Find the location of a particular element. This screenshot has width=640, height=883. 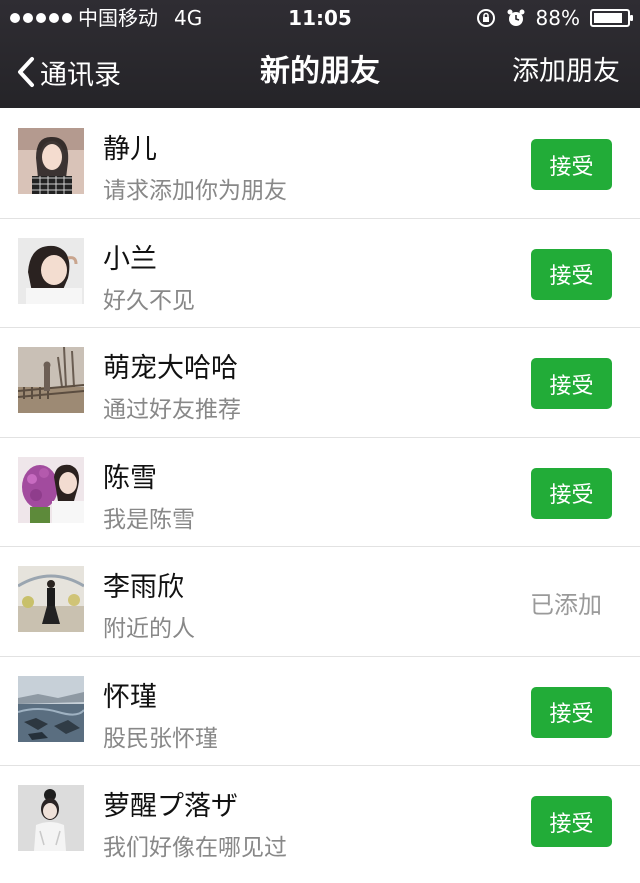

friend-name: 静儿 is located at coordinates (130, 149).